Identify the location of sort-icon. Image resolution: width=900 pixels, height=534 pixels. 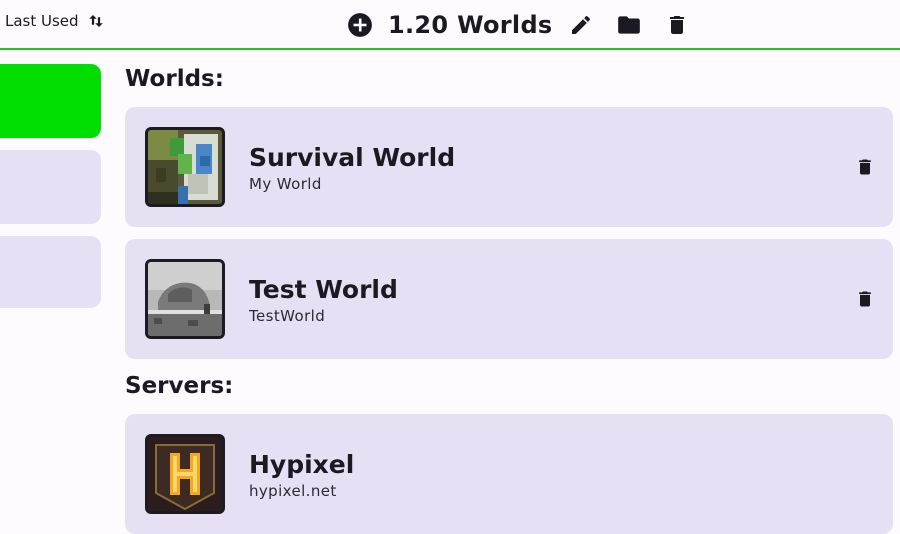
(95, 21).